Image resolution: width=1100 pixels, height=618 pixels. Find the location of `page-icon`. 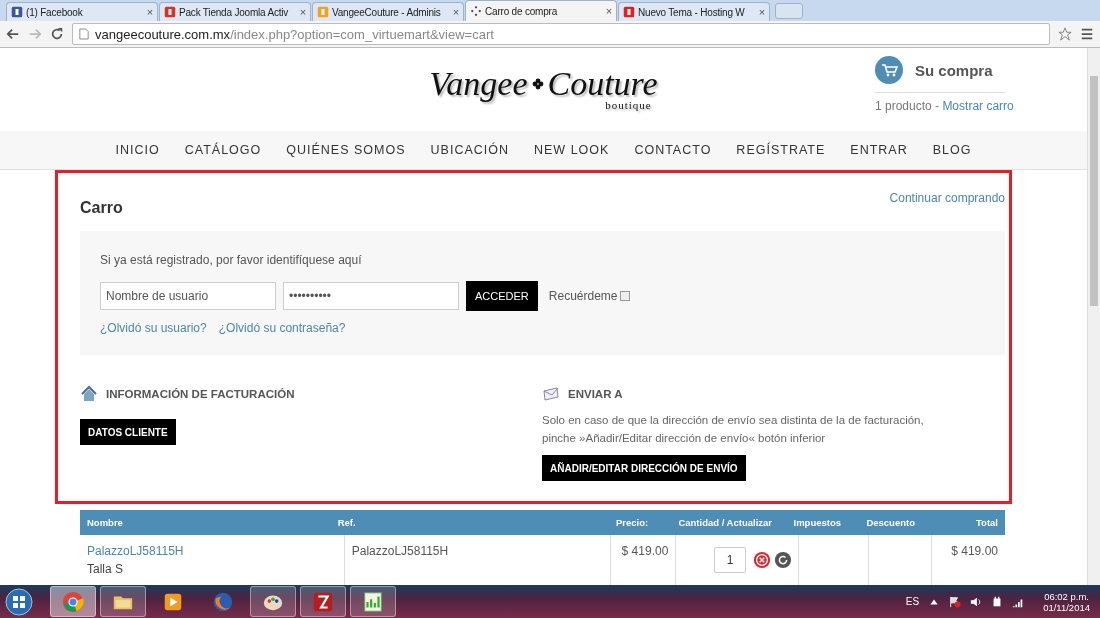

page-icon is located at coordinates (84, 34).